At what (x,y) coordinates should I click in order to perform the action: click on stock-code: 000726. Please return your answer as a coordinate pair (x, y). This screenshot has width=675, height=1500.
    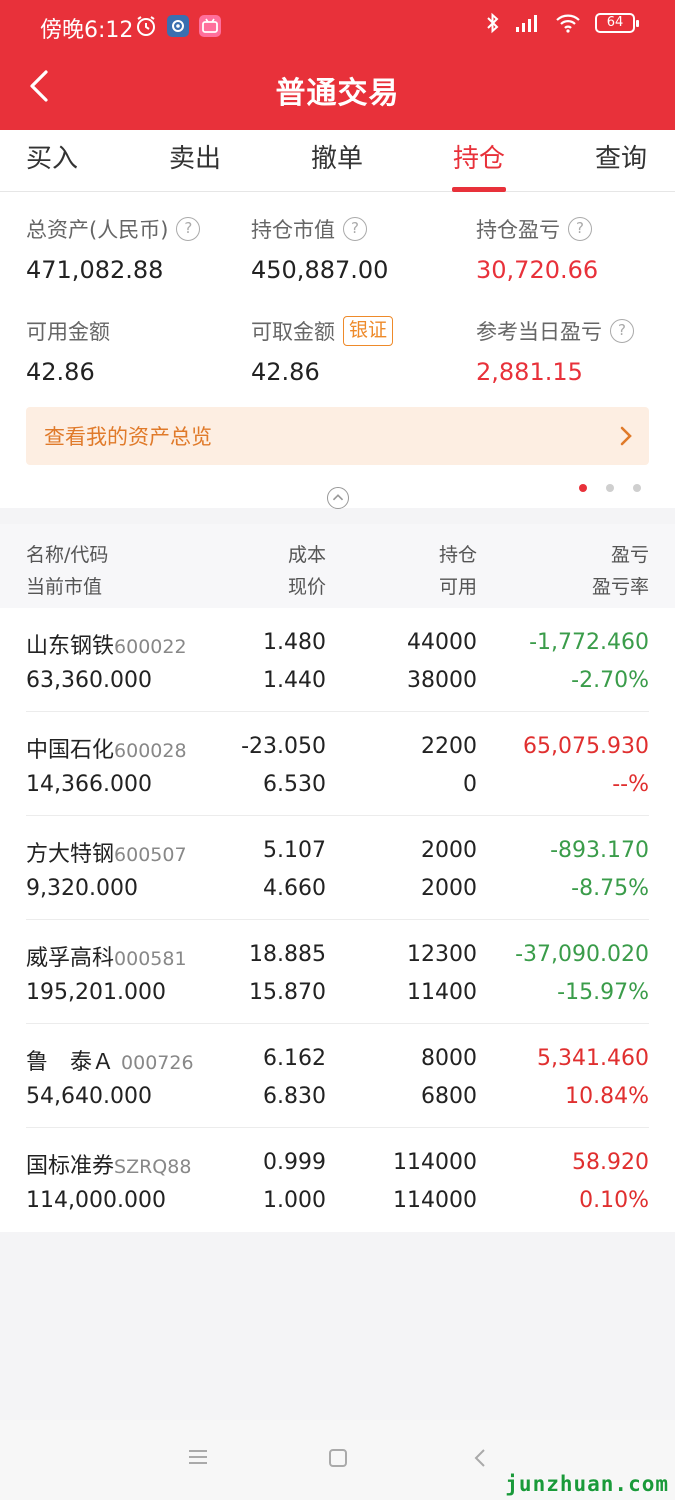
    Looking at the image, I should click on (157, 1063).